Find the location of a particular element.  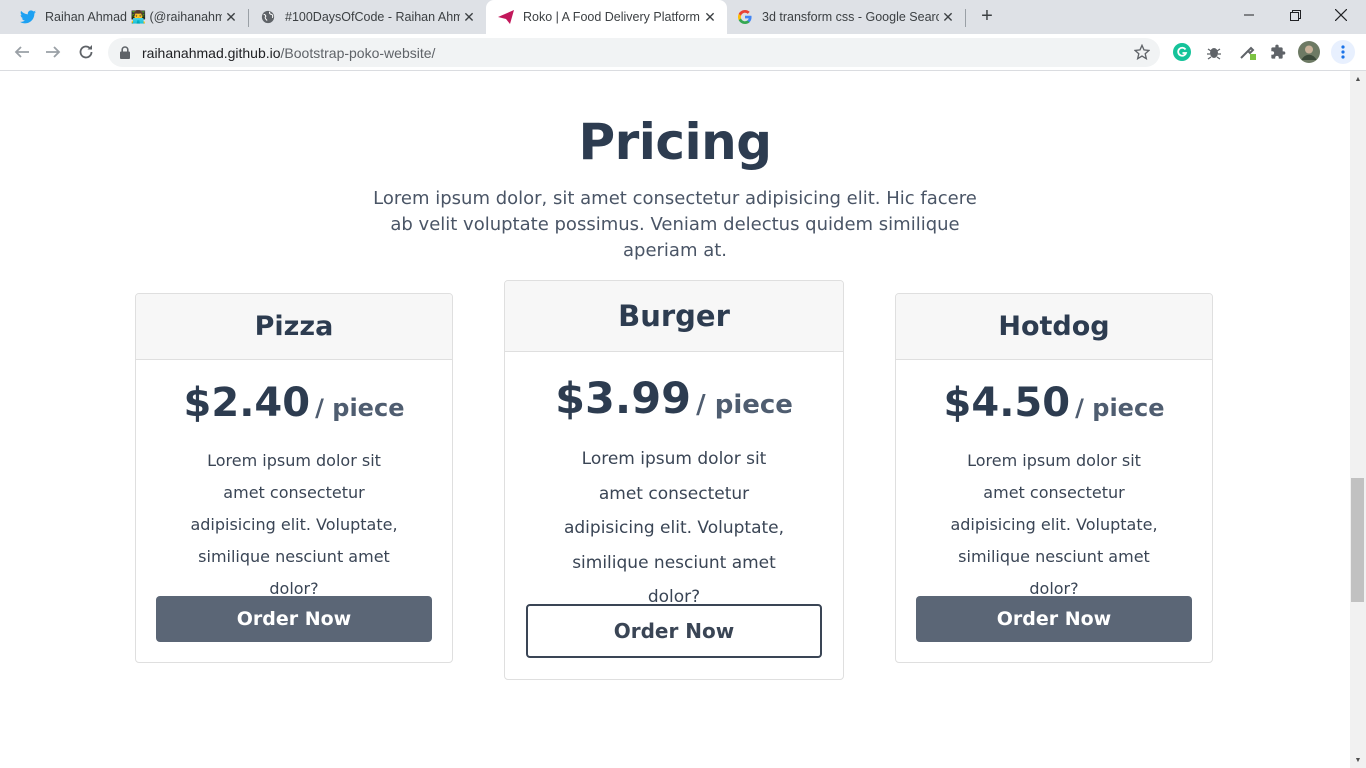

tab-twitter: Raihan Ahmad 👨‍💻 (@raihanahmad ✕ is located at coordinates (124, 17).